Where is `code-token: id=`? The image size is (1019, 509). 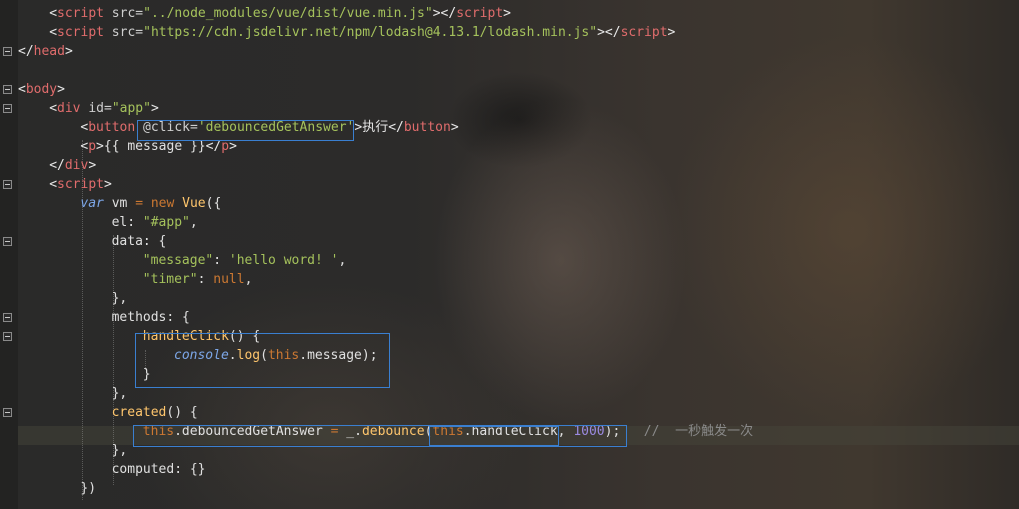 code-token: id= is located at coordinates (96, 108).